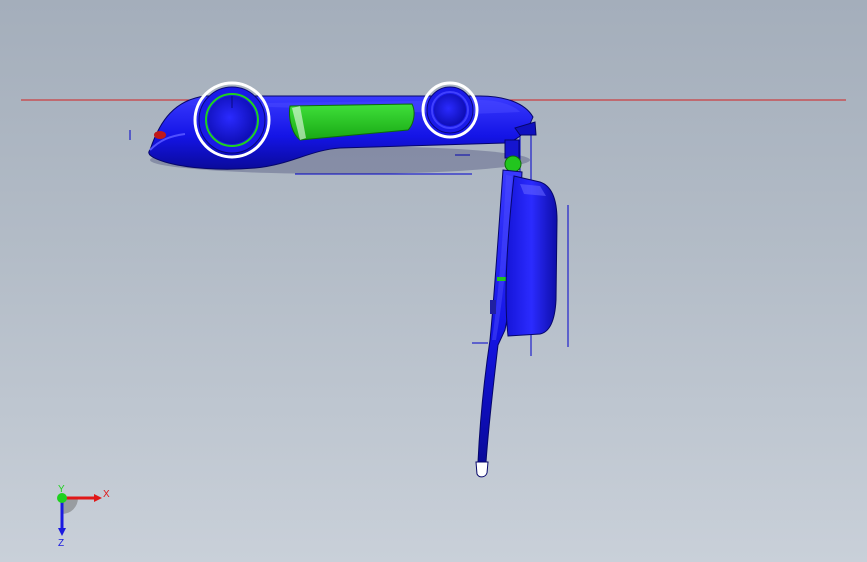 The width and height of the screenshot is (867, 562). I want to click on bottom-tip, so click(482, 469).